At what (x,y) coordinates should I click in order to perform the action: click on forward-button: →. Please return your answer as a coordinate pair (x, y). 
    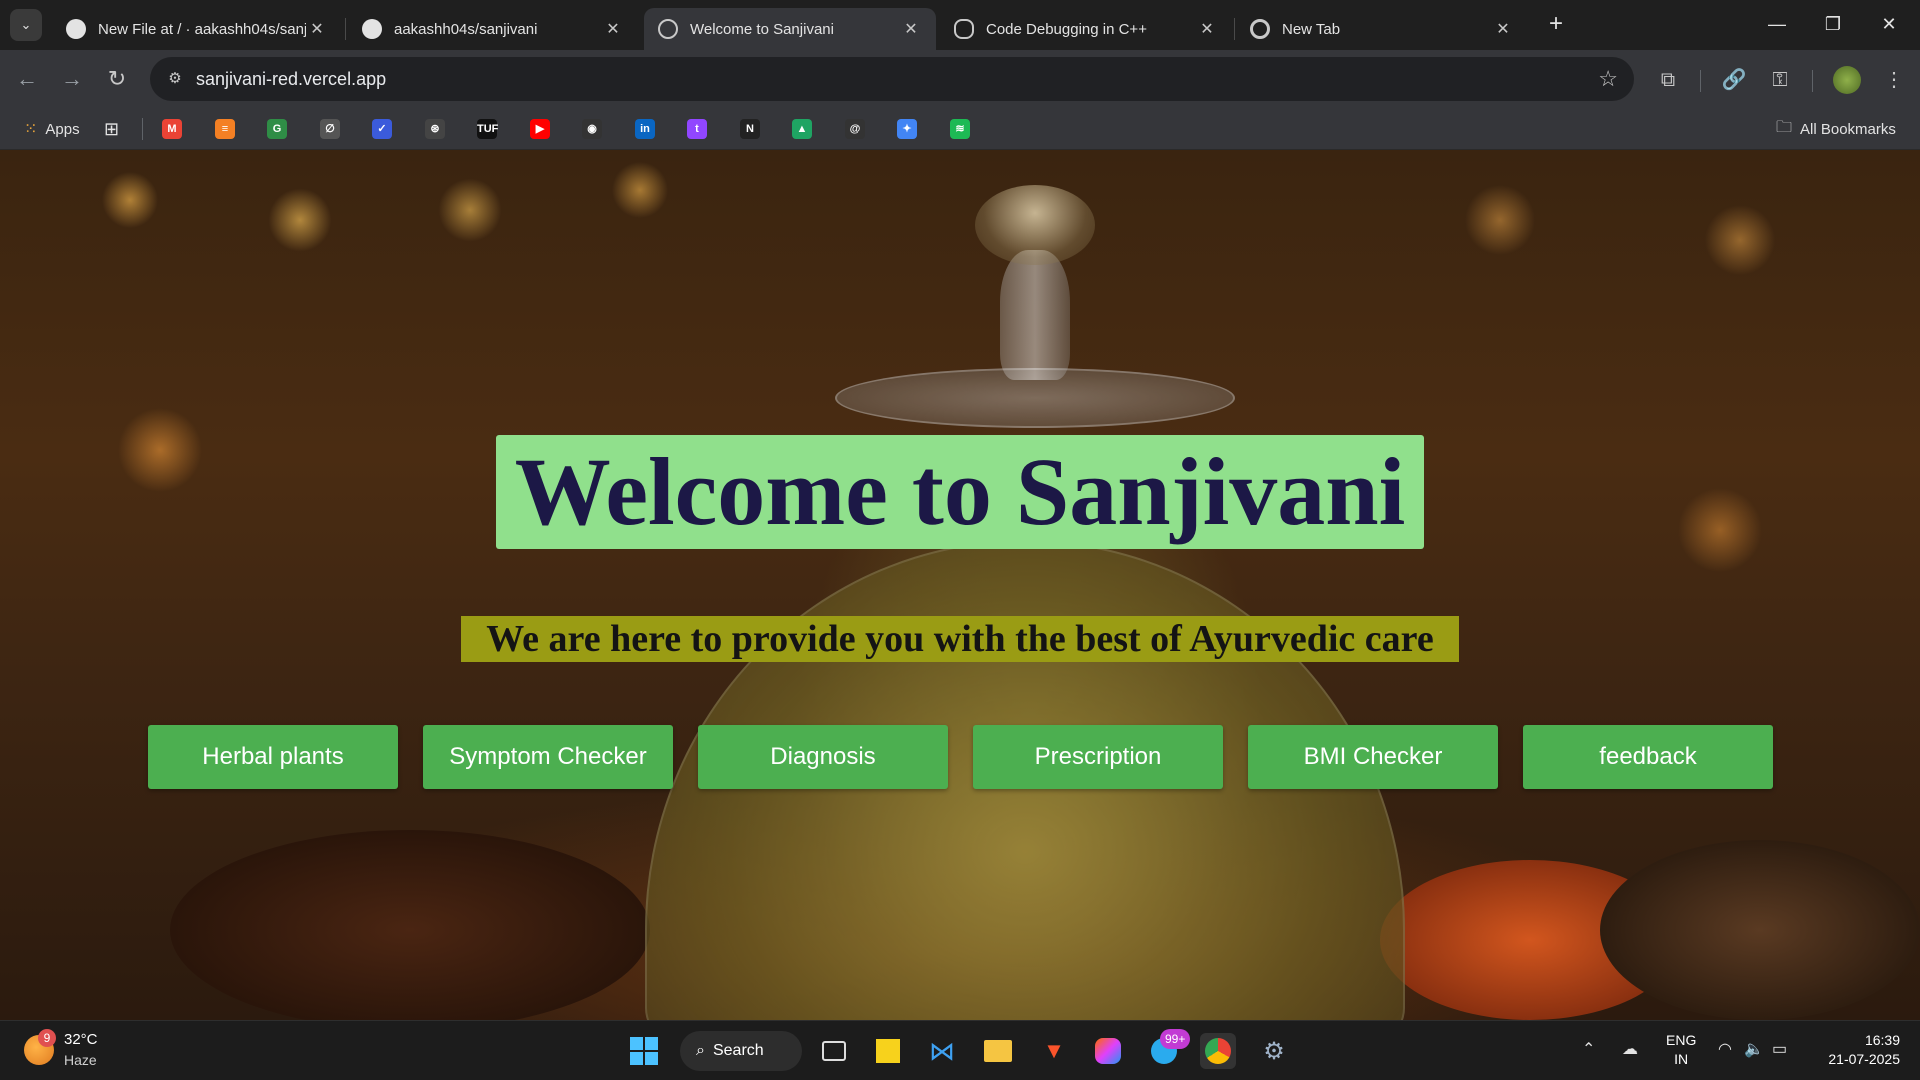
    Looking at the image, I should click on (72, 79).